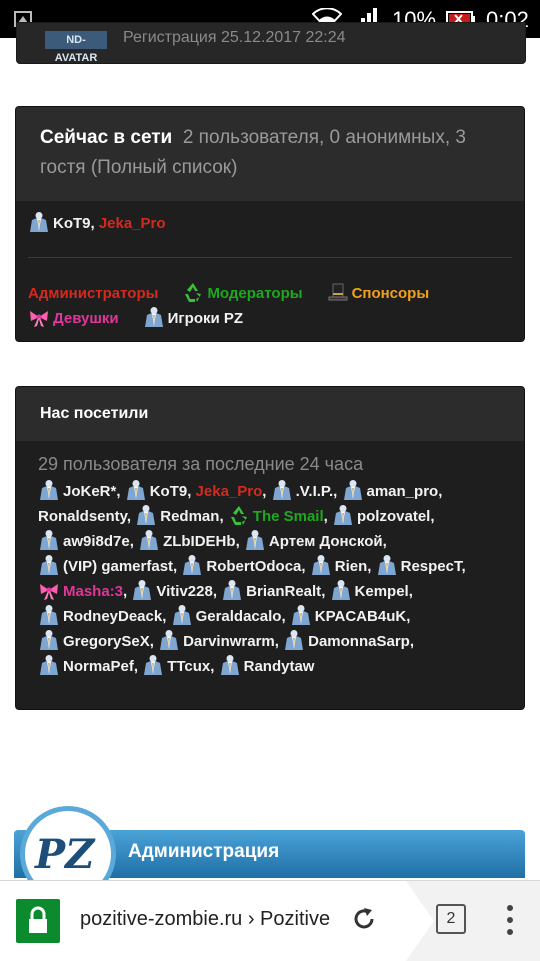 The width and height of the screenshot is (540, 961). What do you see at coordinates (118, 566) in the screenshot?
I see `user-name: (VIP) gamerfast` at bounding box center [118, 566].